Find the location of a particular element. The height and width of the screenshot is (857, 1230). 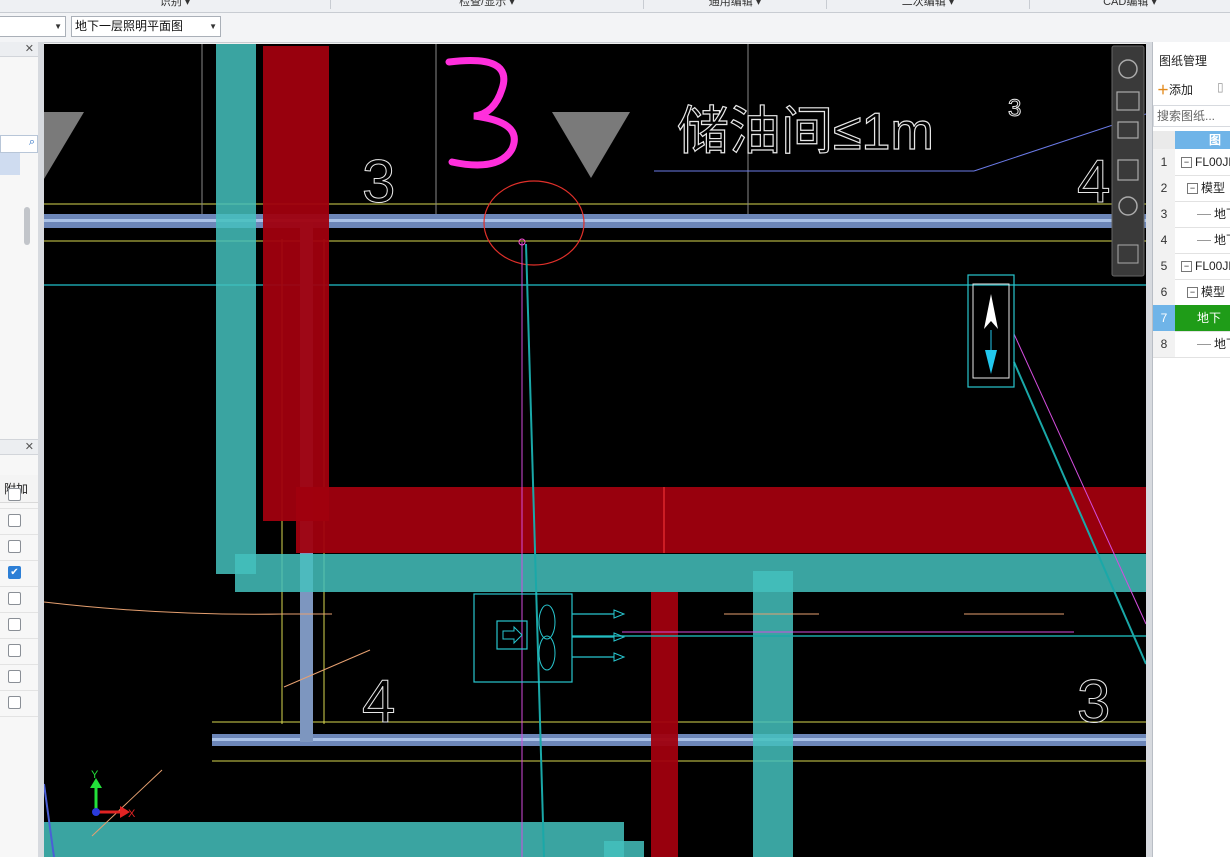

add-drawing-button: ＋添加 is located at coordinates (1187, 90).